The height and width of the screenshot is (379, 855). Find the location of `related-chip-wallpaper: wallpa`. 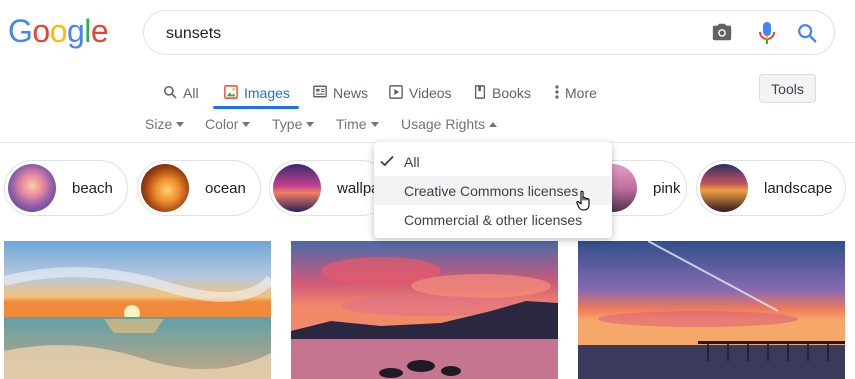

related-chip-wallpaper: wallpa is located at coordinates (329, 188).